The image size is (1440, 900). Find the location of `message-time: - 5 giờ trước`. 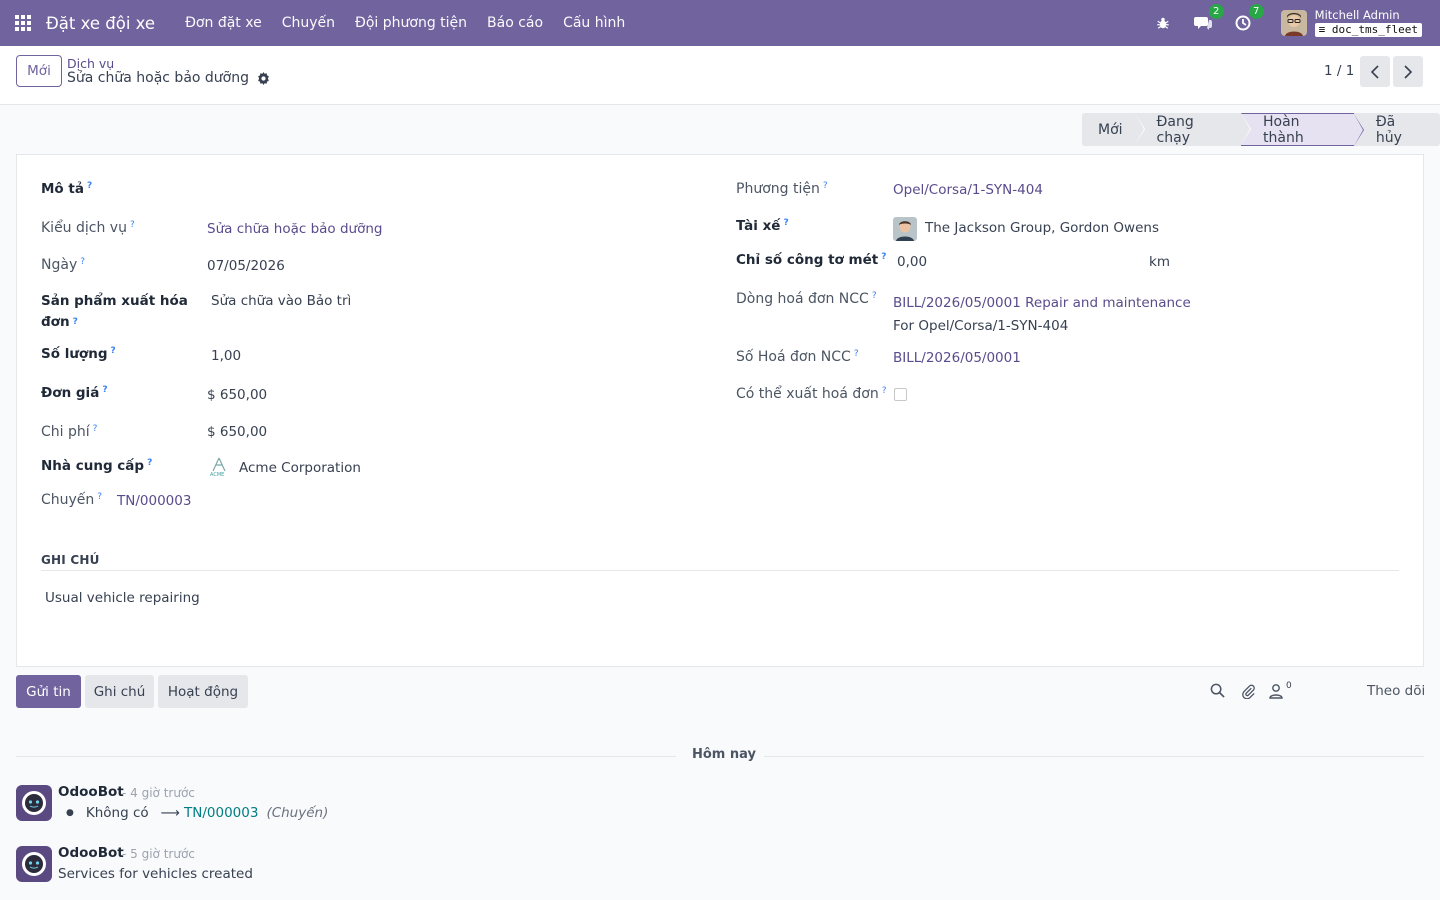

message-time: - 5 giờ trước is located at coordinates (158, 854).